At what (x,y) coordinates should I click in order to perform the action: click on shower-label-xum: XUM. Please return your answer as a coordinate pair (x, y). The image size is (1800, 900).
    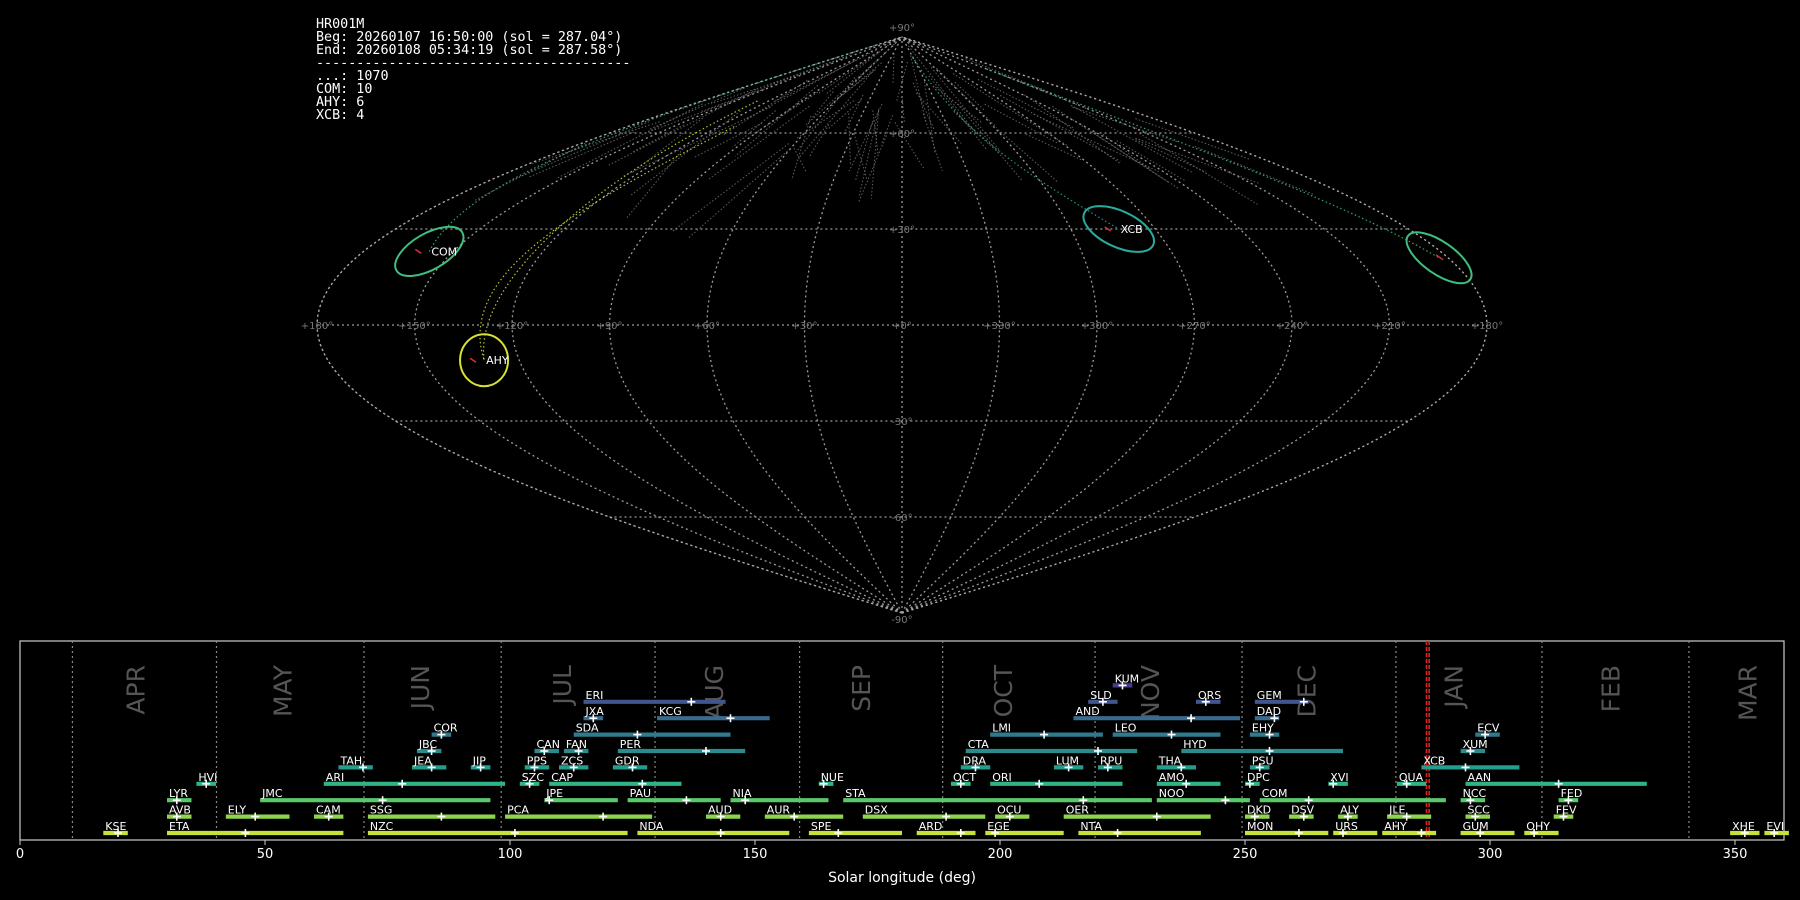
    Looking at the image, I should click on (1475, 744).